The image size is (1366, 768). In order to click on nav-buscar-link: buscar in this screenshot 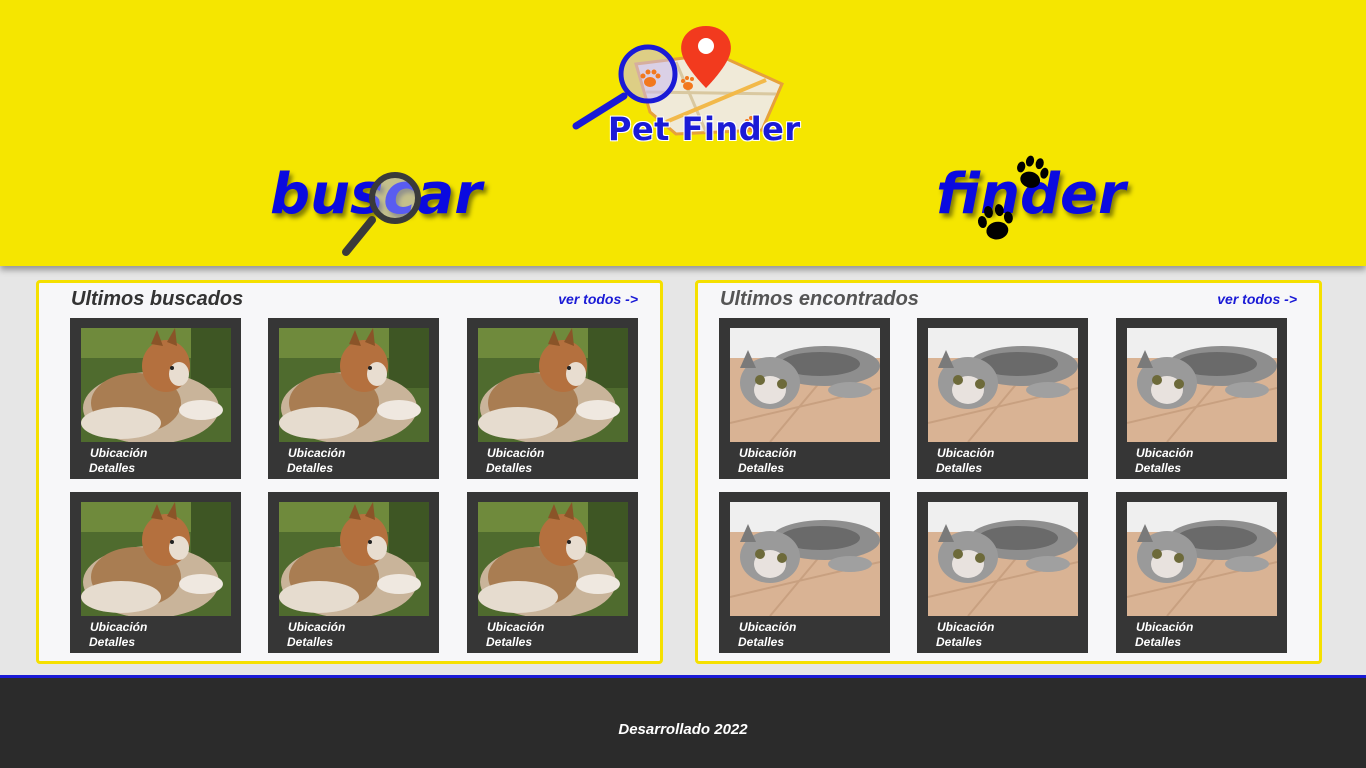, I will do `click(376, 208)`.